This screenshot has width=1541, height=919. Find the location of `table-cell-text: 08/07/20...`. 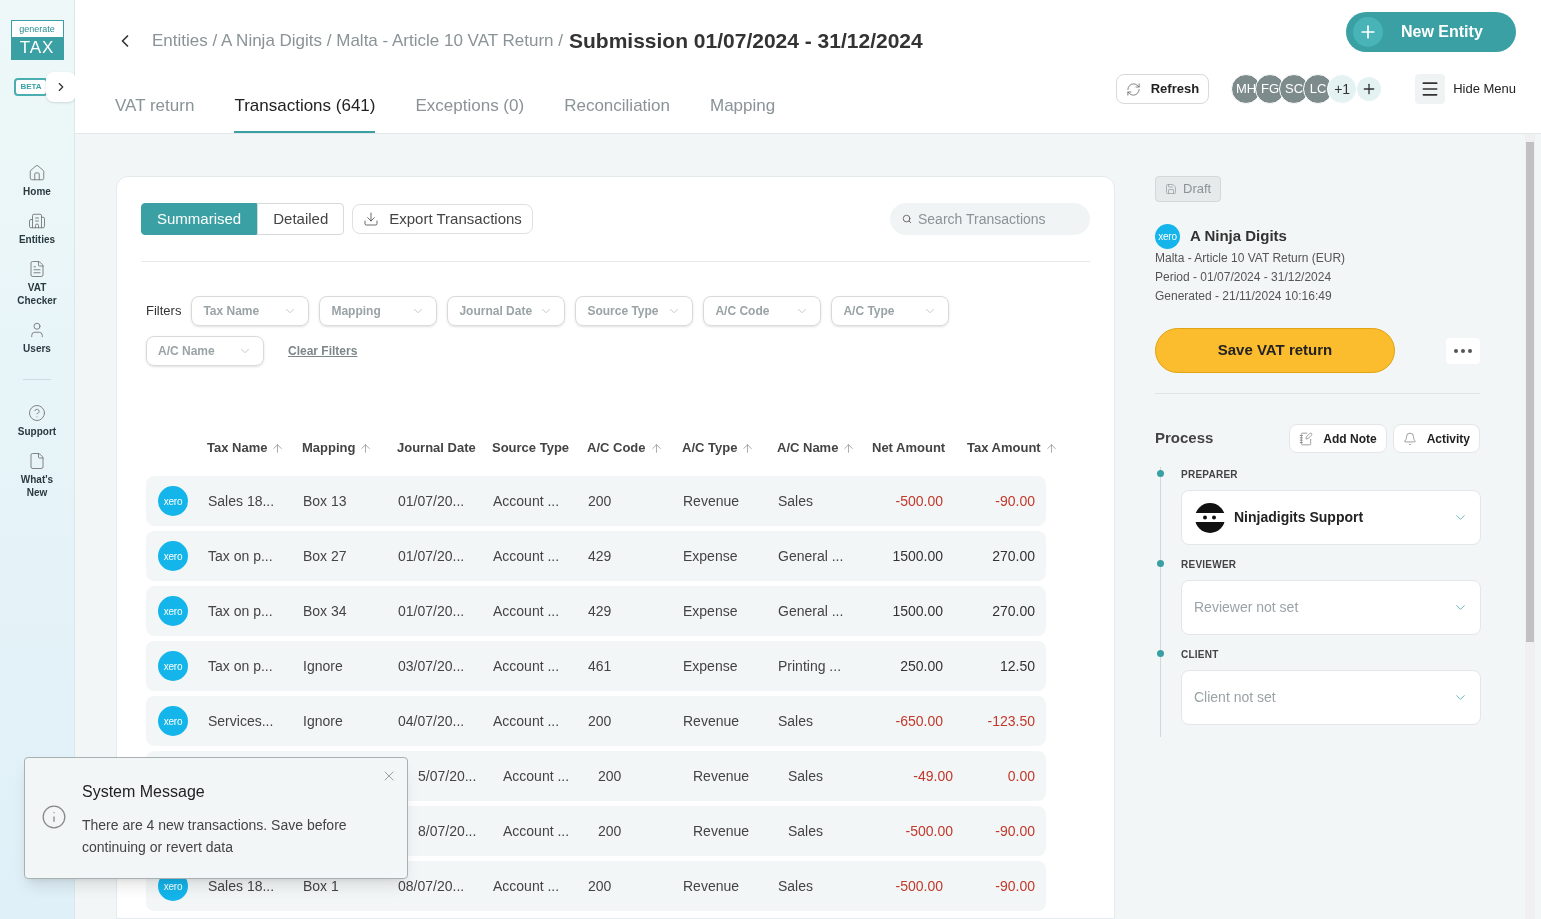

table-cell-text: 08/07/20... is located at coordinates (432, 886).